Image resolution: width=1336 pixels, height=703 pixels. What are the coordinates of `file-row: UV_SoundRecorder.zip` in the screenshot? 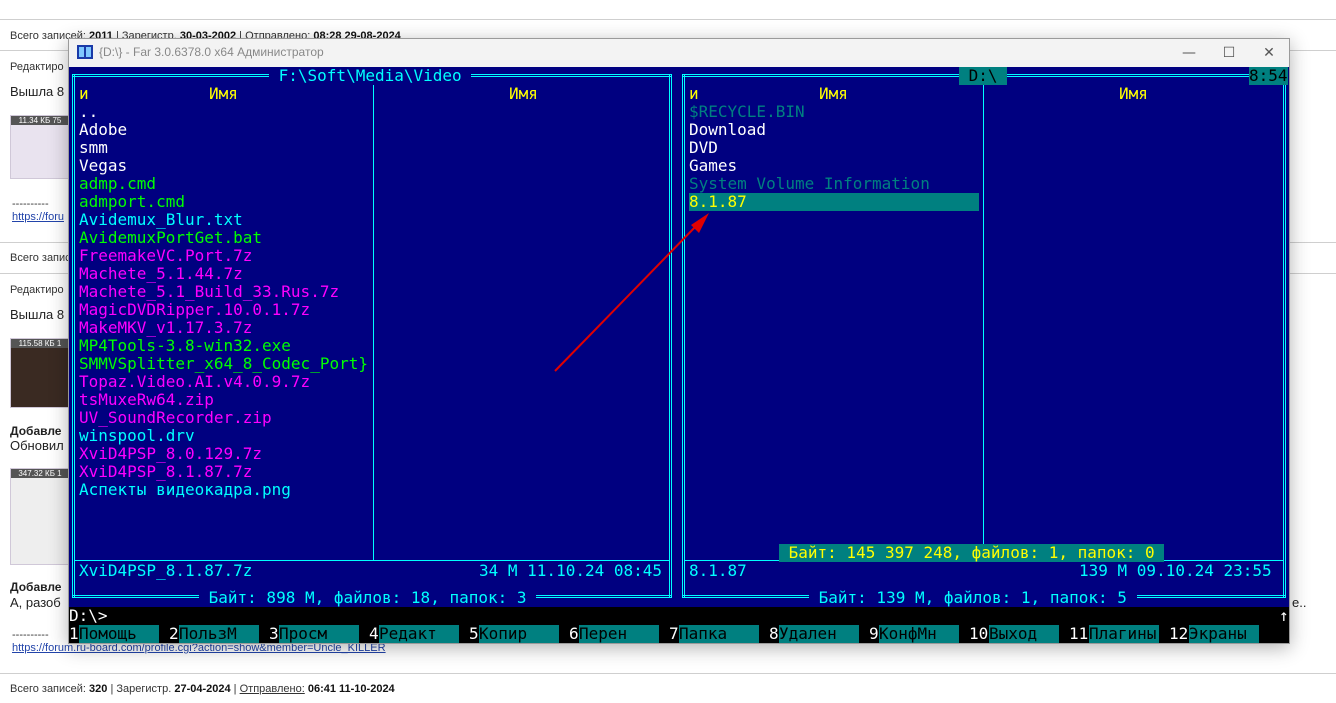 It's located at (175, 418).